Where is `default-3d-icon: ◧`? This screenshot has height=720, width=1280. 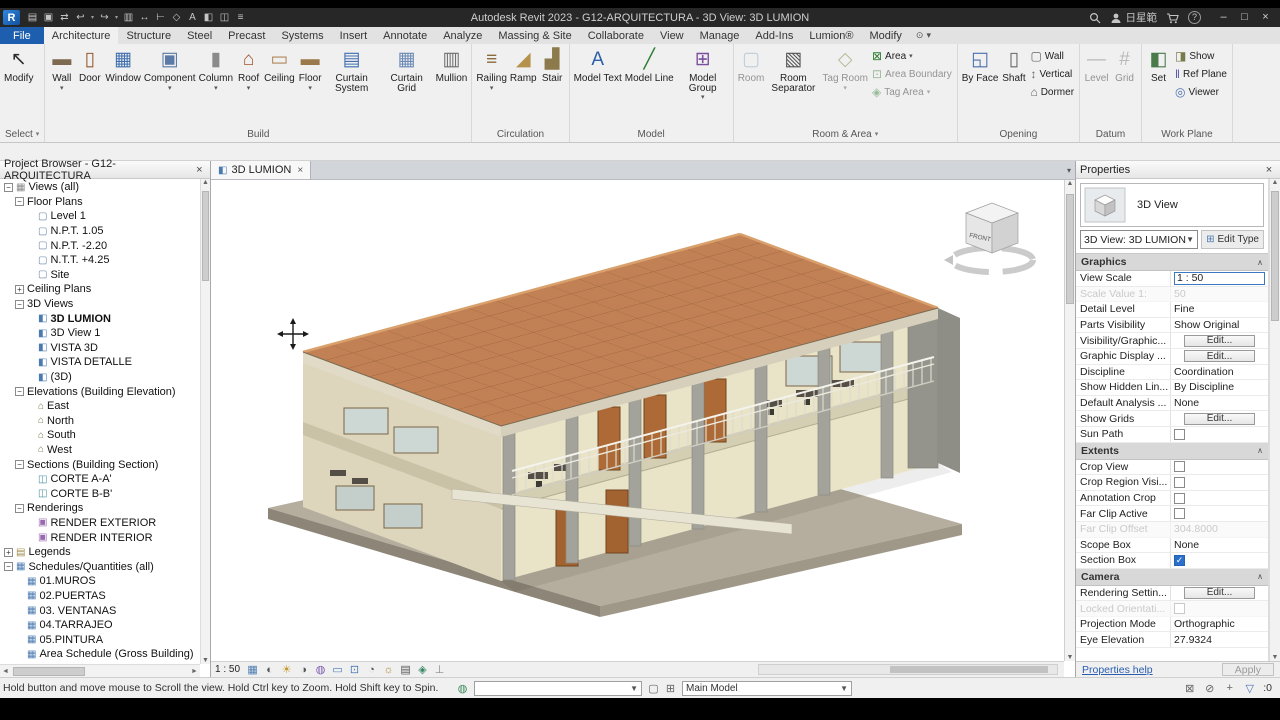 default-3d-icon: ◧ is located at coordinates (208, 17).